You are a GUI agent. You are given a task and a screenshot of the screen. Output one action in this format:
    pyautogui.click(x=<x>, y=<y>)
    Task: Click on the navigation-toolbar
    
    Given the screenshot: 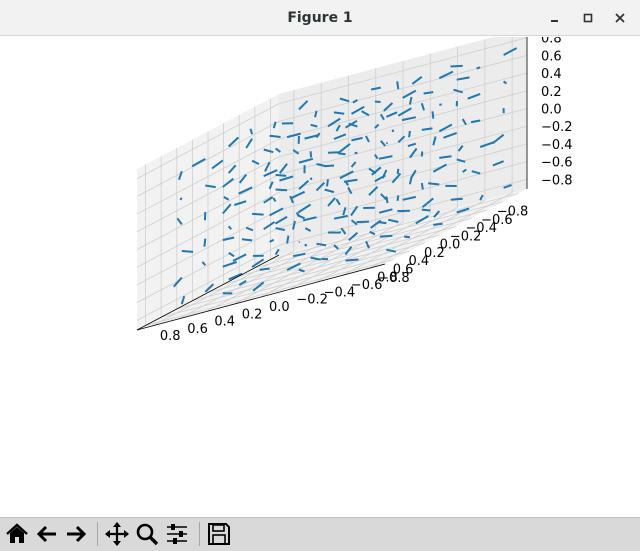 What is the action you would take?
    pyautogui.click(x=320, y=534)
    